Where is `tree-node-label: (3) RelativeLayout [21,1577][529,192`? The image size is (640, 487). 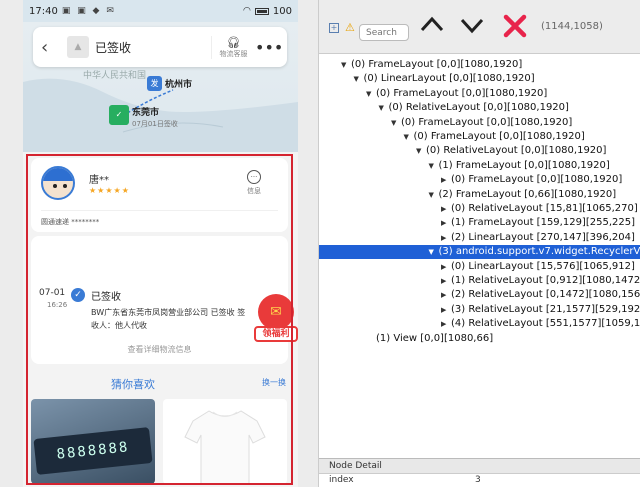 tree-node-label: (3) RelativeLayout [21,1577][529,192 is located at coordinates (545, 309).